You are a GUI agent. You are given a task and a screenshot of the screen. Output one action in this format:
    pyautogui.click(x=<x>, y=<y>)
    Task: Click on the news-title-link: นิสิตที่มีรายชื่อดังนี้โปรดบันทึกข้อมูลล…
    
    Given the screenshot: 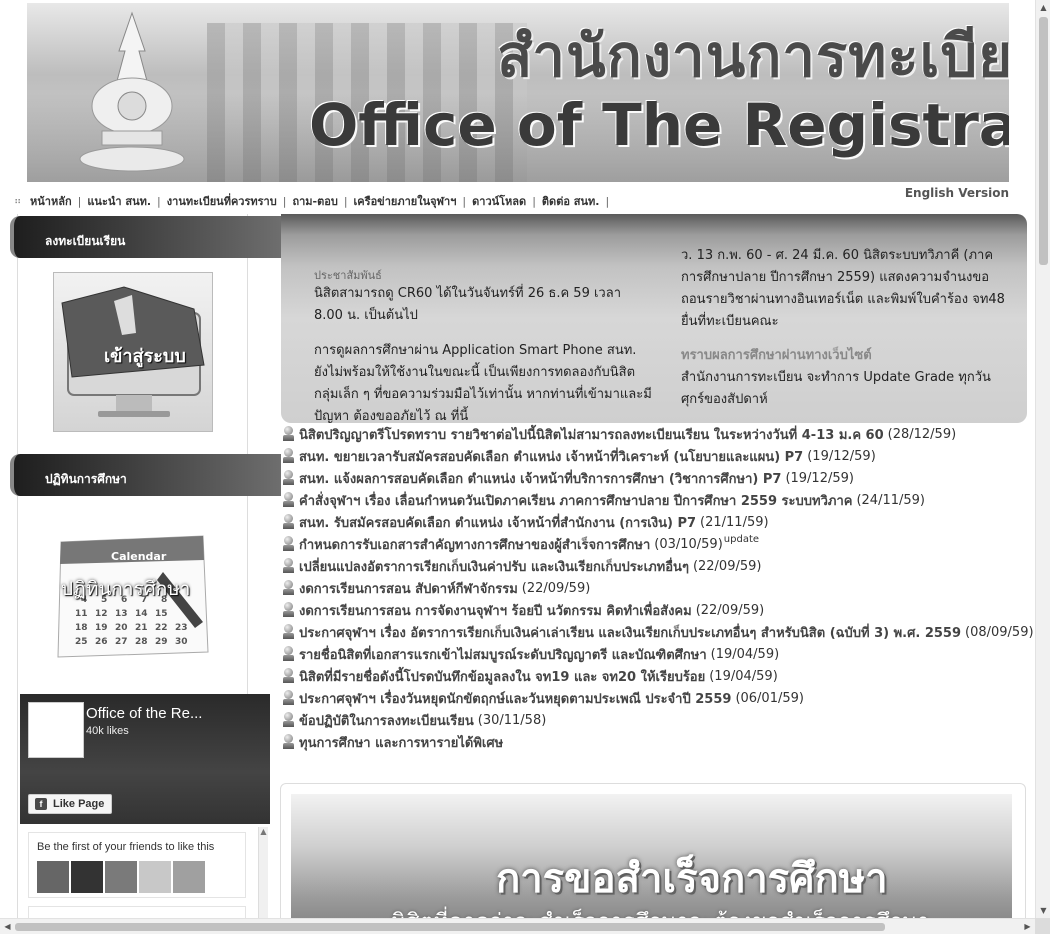 What is the action you would take?
    pyautogui.click(x=502, y=676)
    